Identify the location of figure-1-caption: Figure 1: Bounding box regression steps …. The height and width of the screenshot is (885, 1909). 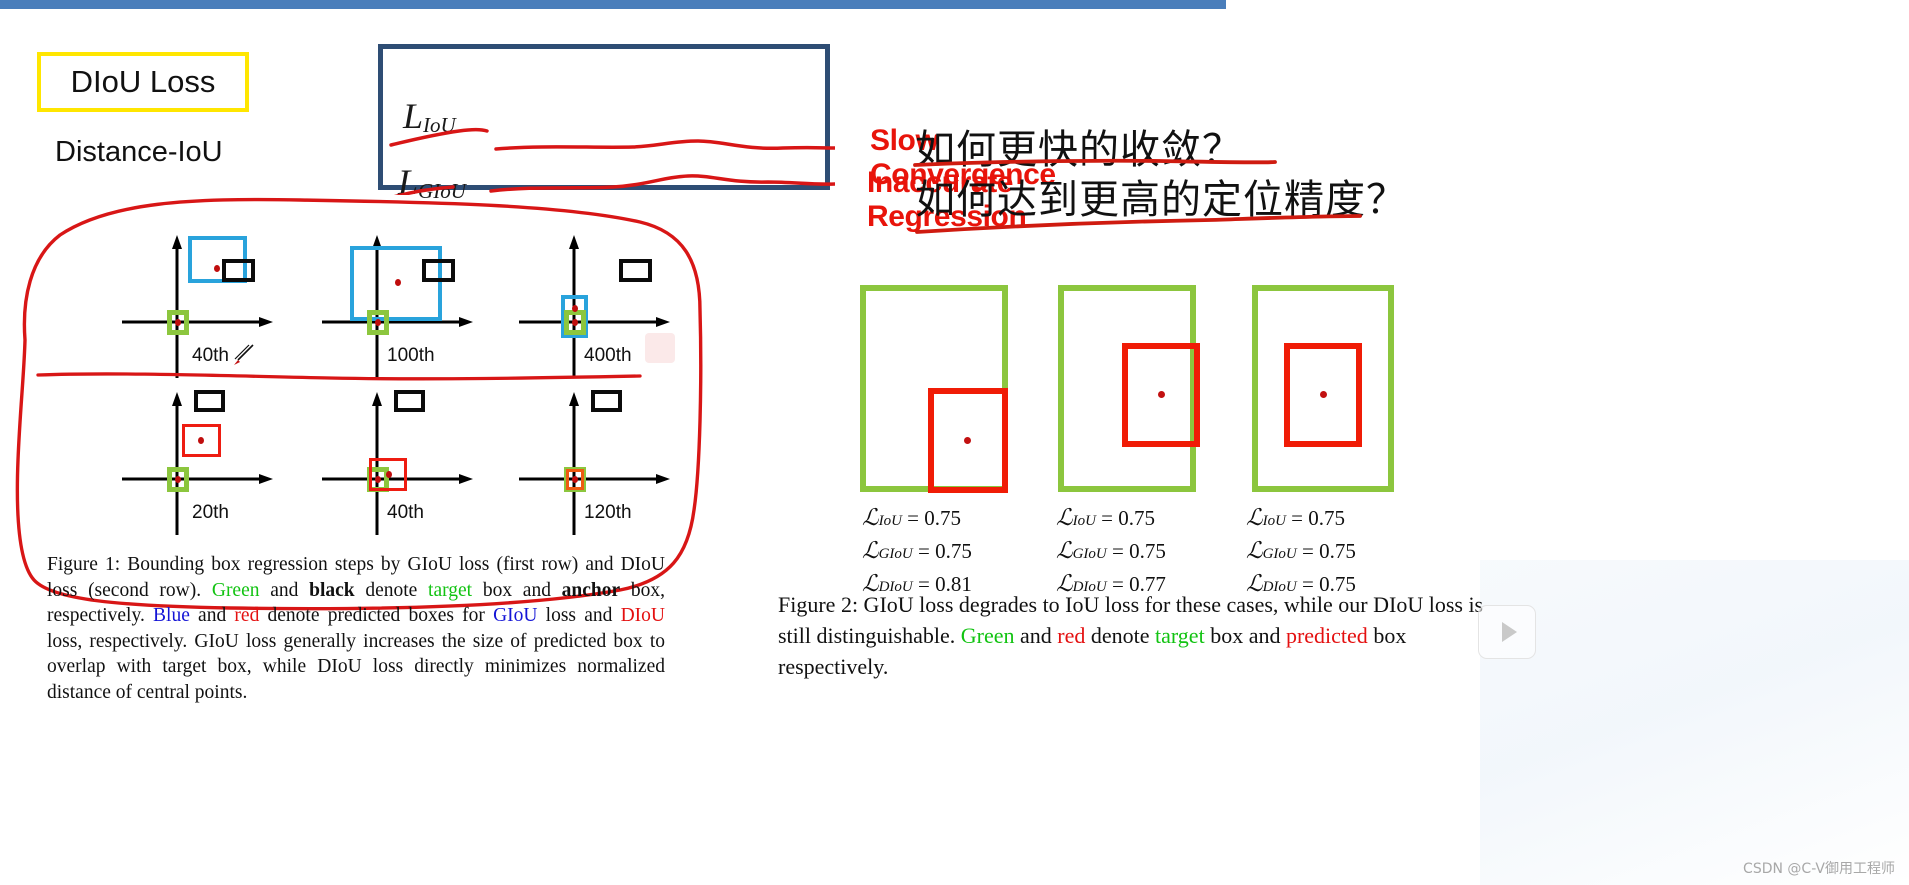
(356, 628).